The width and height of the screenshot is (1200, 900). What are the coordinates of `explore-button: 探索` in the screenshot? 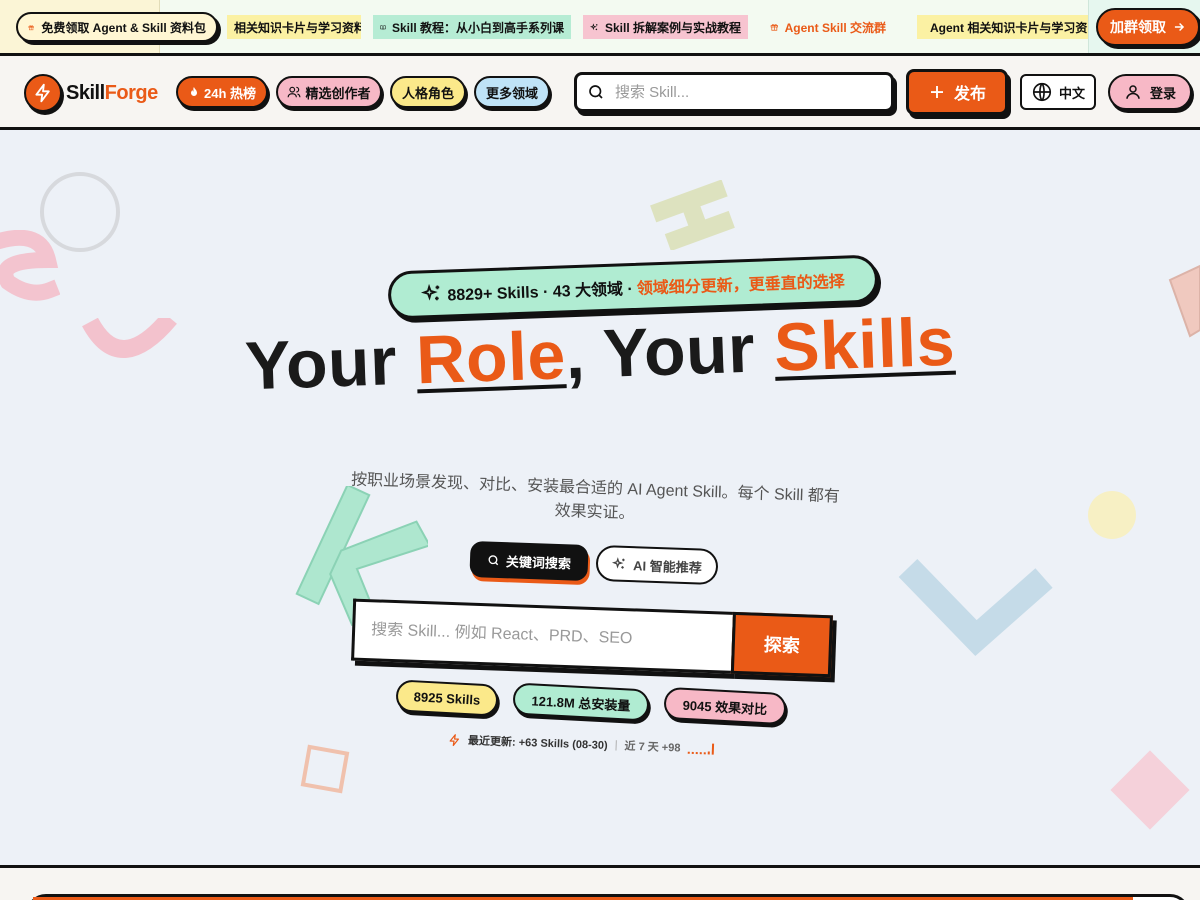 It's located at (781, 644).